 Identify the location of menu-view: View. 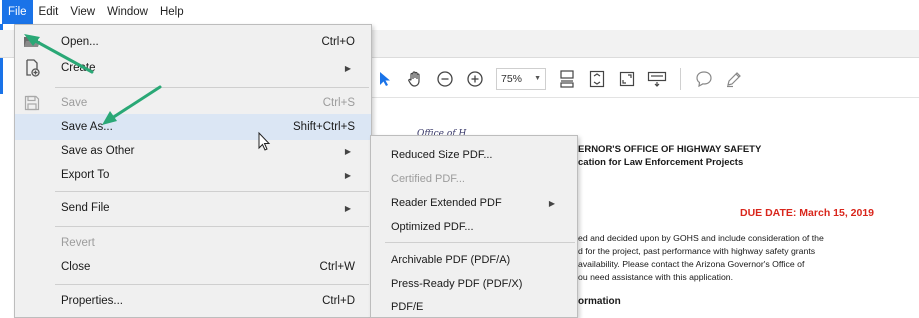
(82, 12).